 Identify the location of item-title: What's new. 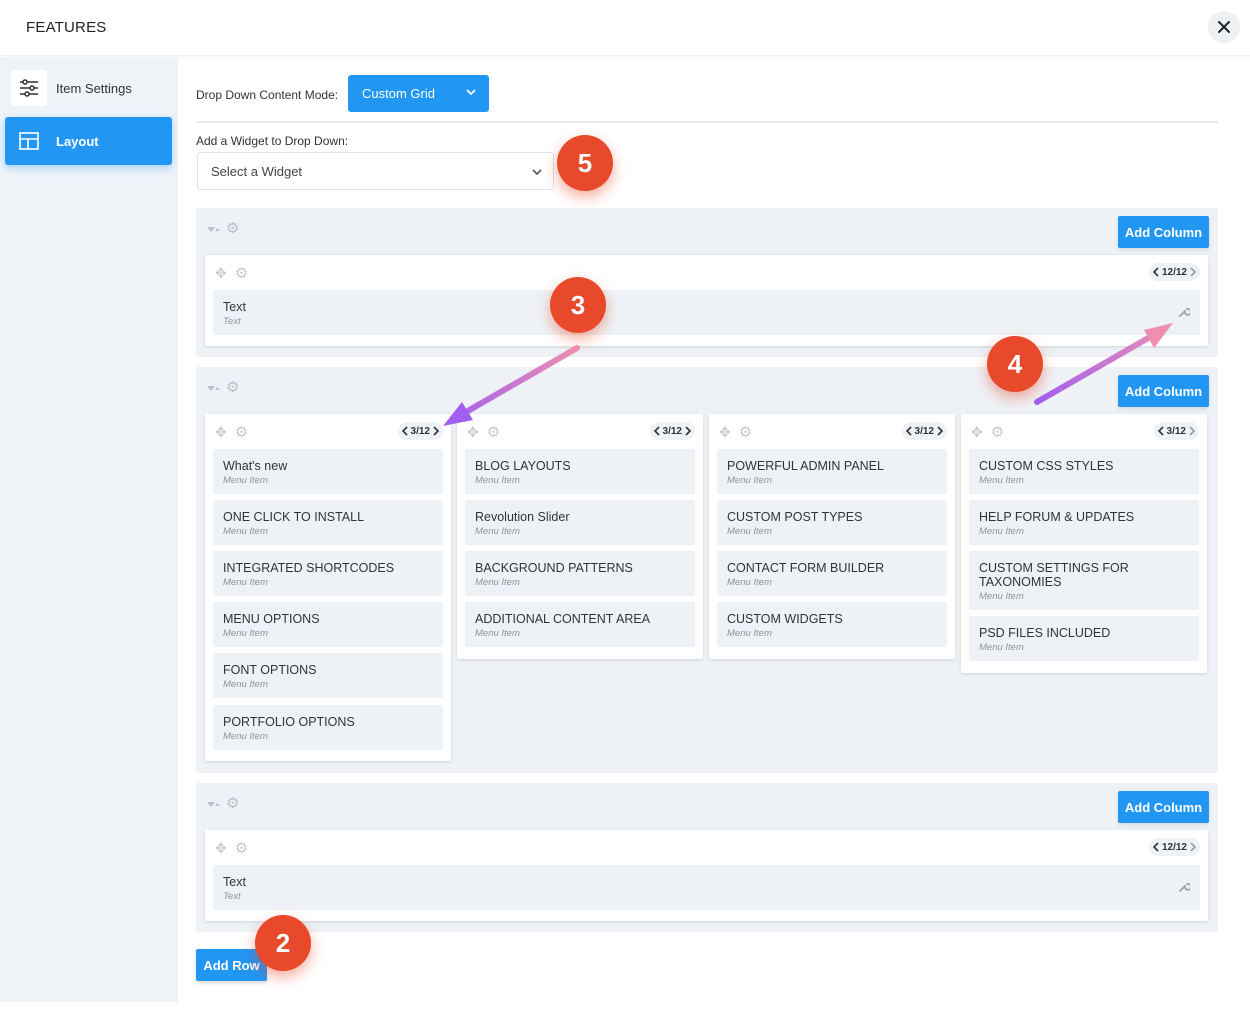
(255, 466).